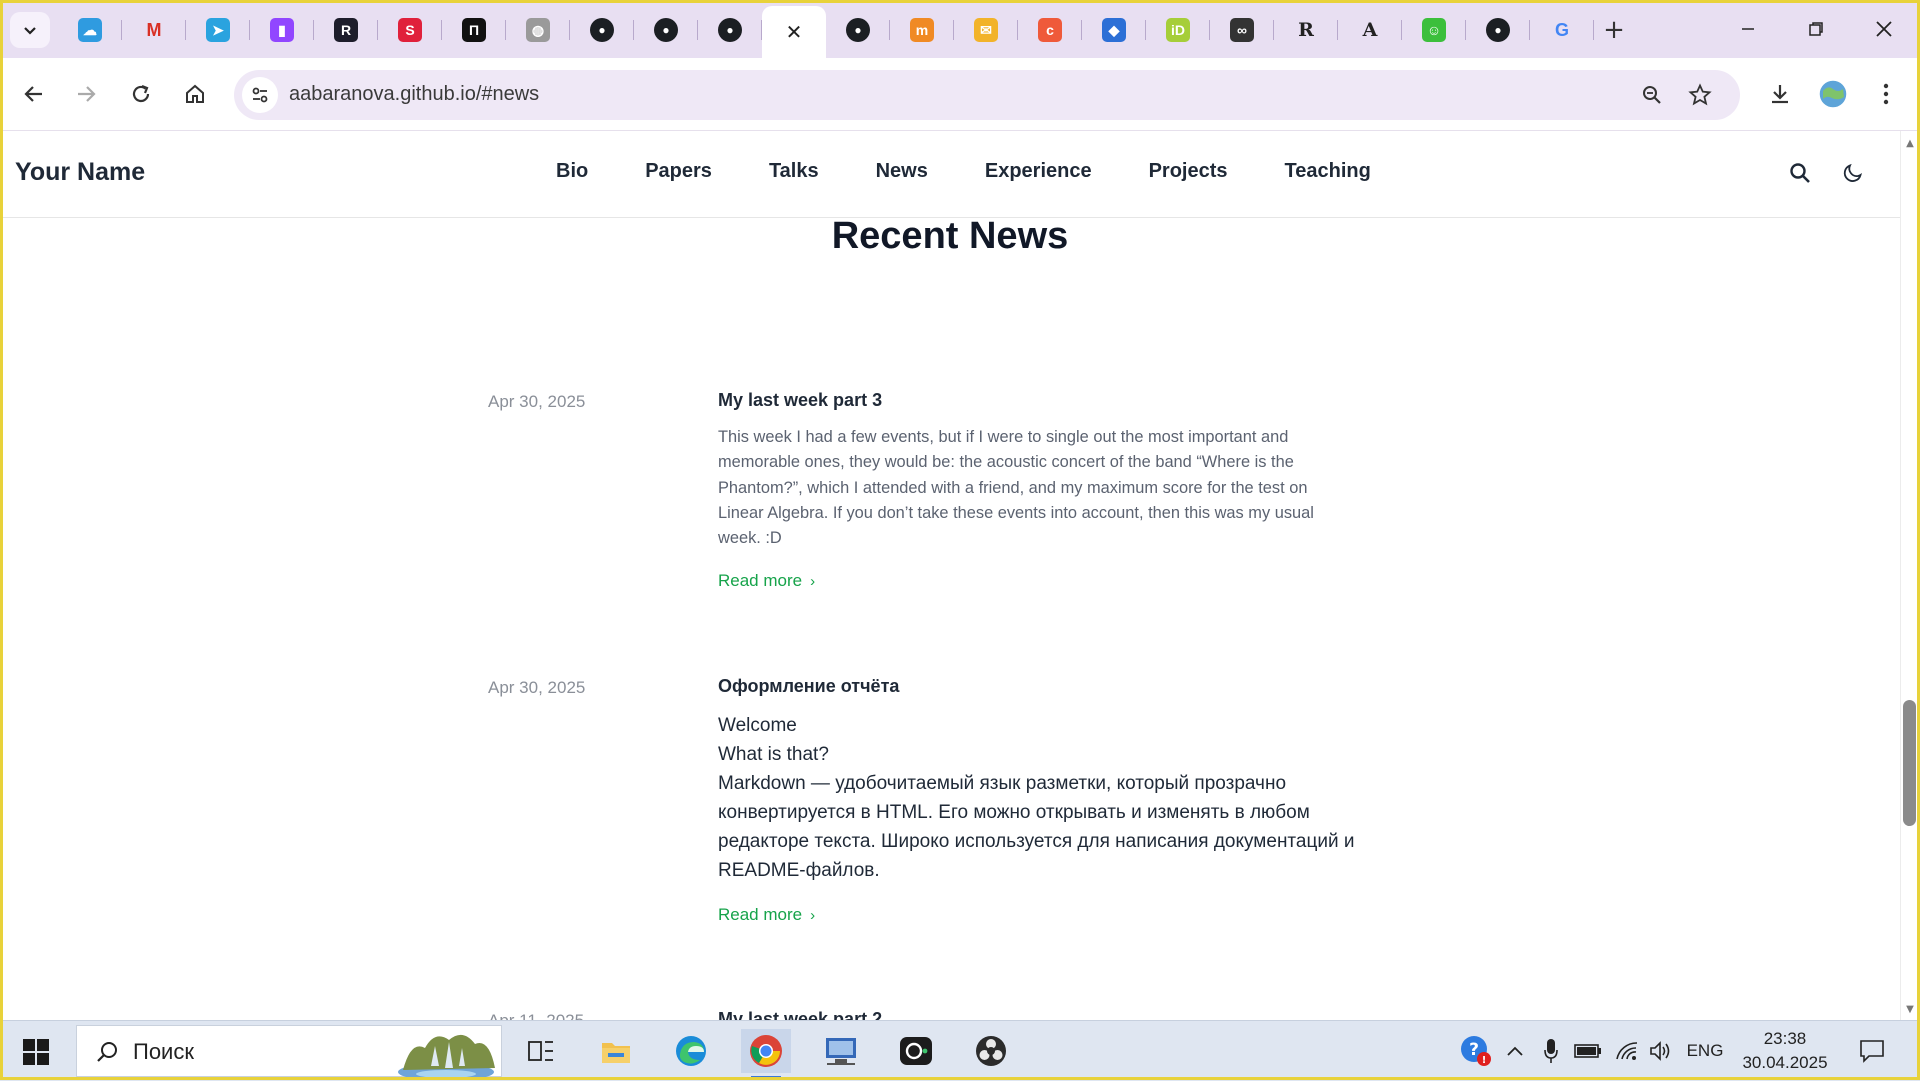  What do you see at coordinates (916, 1051) in the screenshot?
I see `obs-like-app-button` at bounding box center [916, 1051].